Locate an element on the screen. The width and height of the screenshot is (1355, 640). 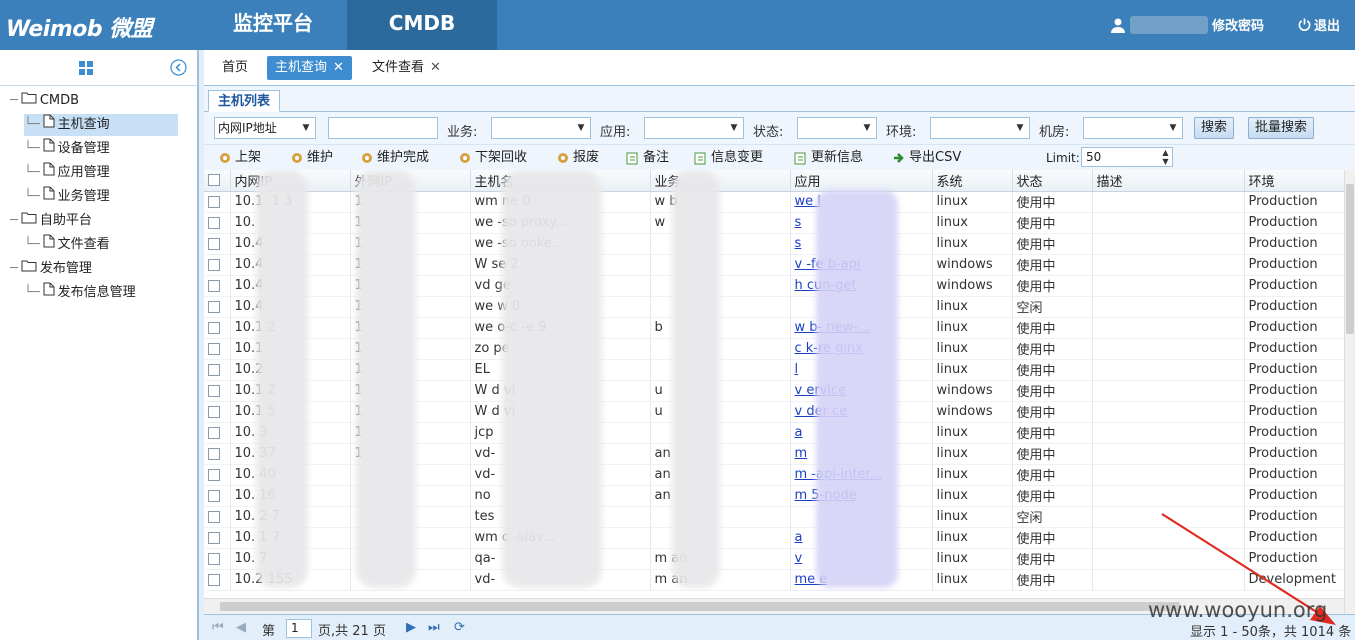
tree-item: └─ 主机查询 is located at coordinates (101, 125).